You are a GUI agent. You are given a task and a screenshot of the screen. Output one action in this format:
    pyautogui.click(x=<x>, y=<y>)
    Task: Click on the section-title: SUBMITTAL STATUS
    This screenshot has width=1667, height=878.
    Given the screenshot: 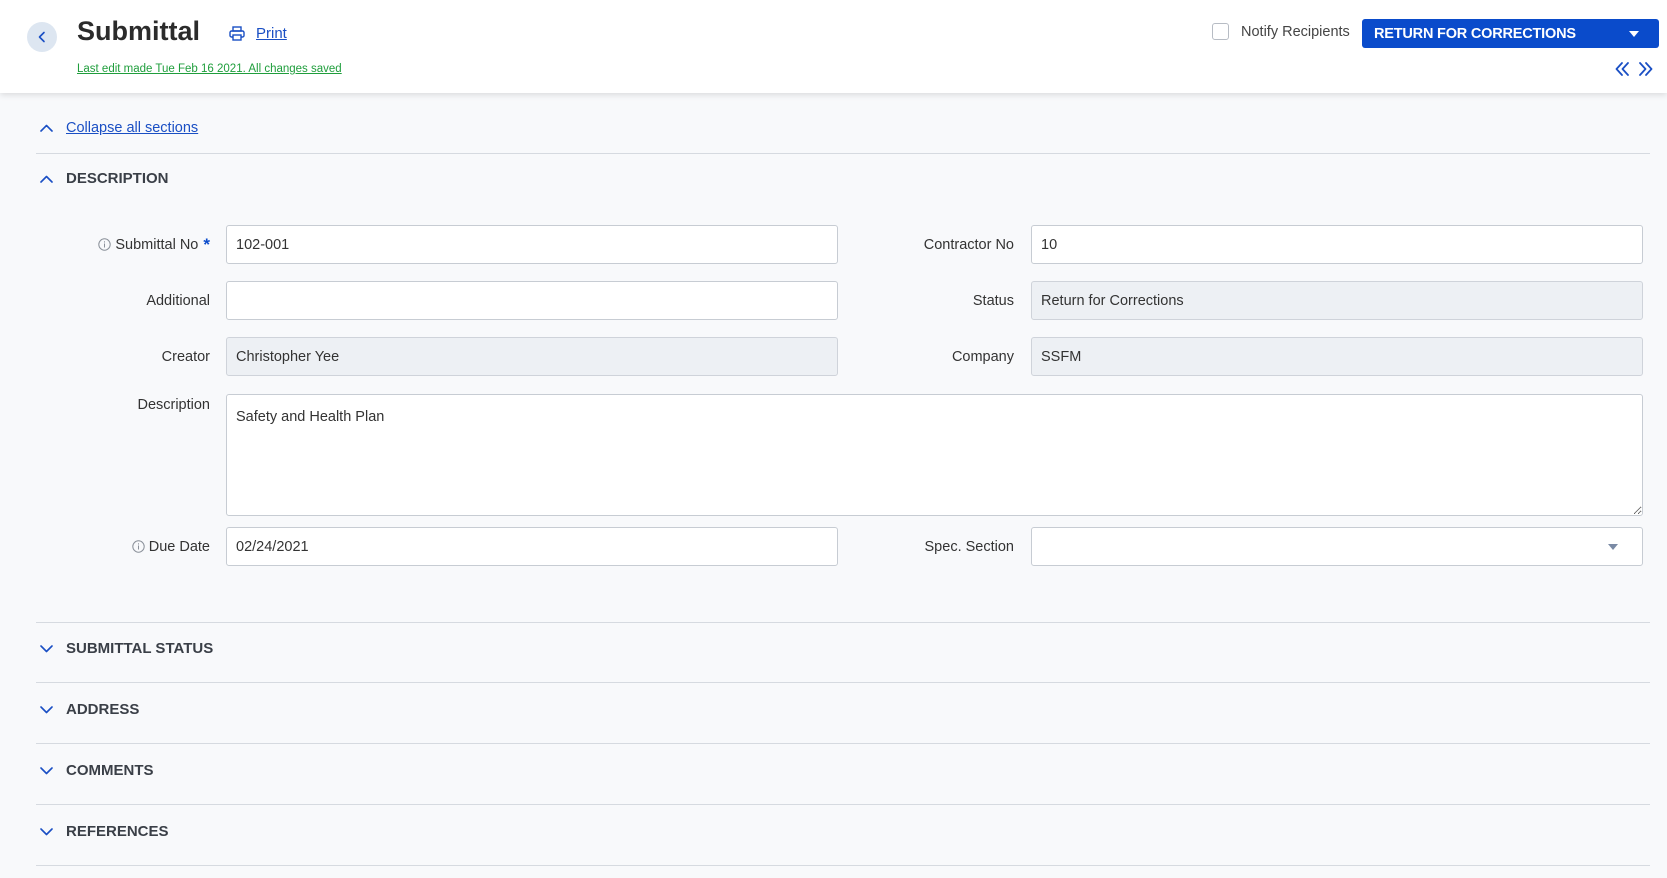 What is the action you would take?
    pyautogui.click(x=140, y=648)
    